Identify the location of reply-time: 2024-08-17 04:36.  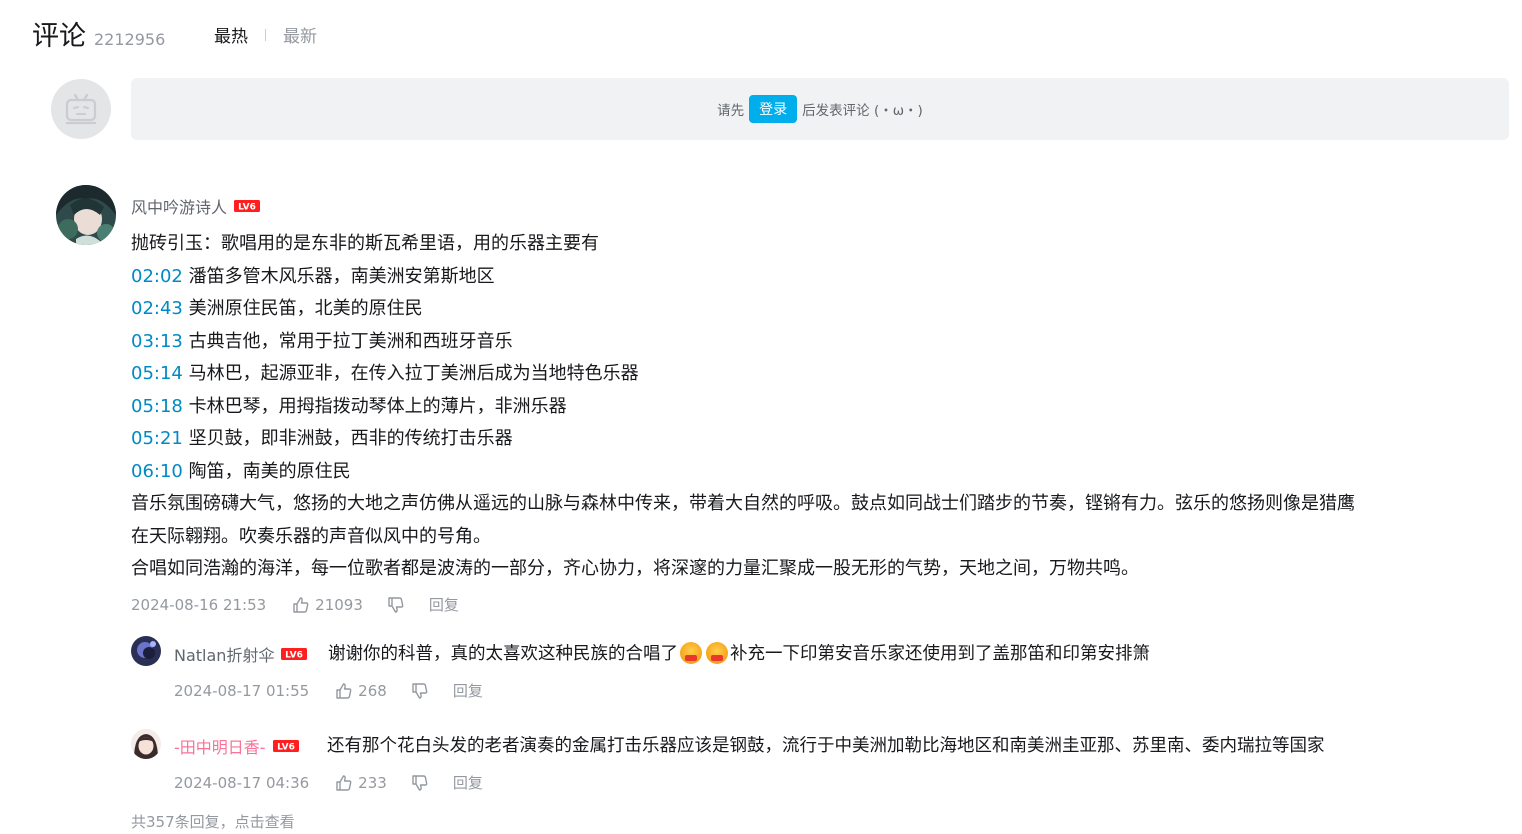
(242, 782).